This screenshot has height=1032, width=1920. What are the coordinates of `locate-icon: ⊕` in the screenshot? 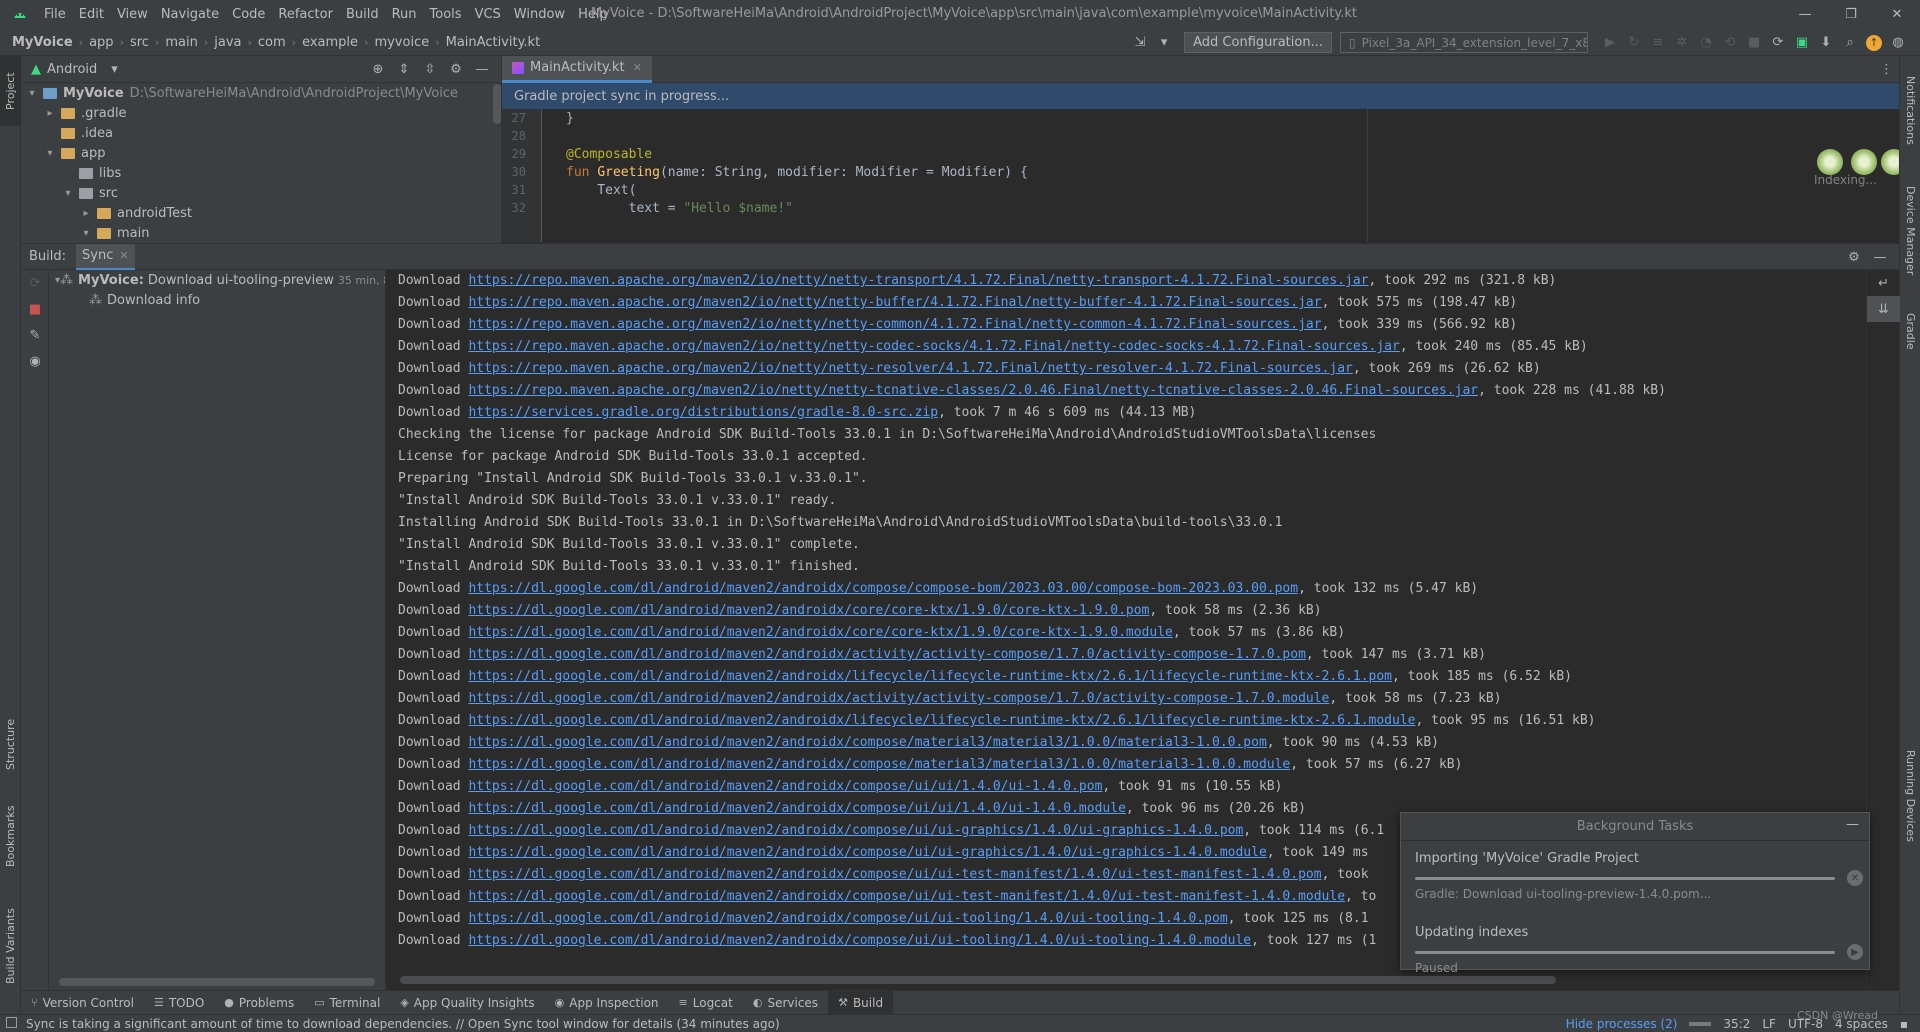 It's located at (378, 69).